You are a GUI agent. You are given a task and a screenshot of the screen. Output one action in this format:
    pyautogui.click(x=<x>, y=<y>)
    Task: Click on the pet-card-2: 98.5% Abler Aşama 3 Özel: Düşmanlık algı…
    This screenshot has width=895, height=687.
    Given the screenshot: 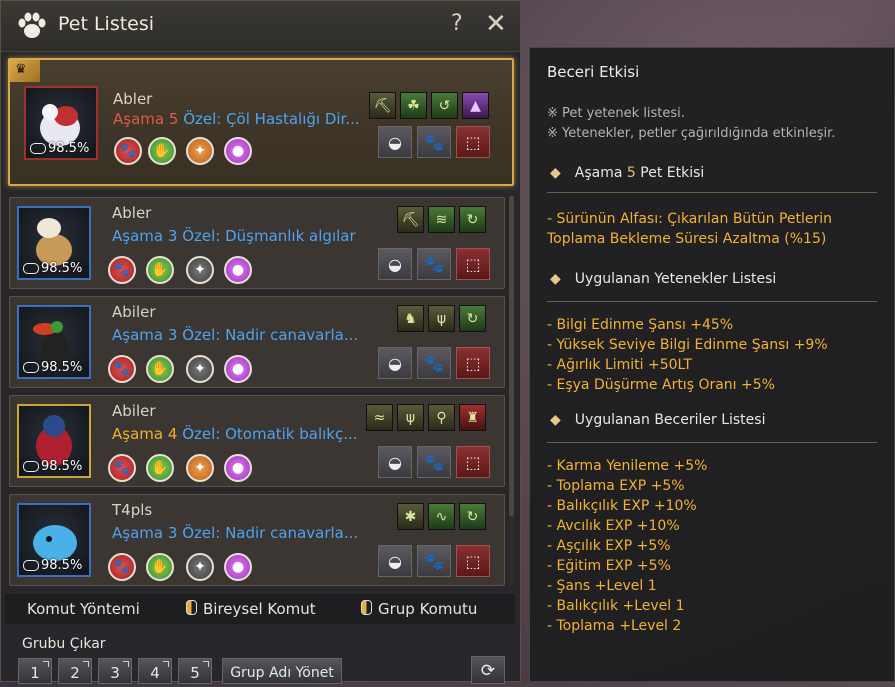 What is the action you would take?
    pyautogui.click(x=257, y=243)
    